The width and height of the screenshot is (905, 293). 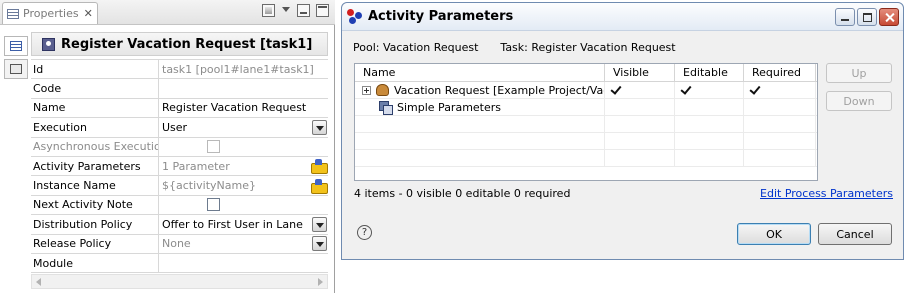 What do you see at coordinates (243, 224) in the screenshot?
I see `distribution-policy-select: Offer to First User in Lane` at bounding box center [243, 224].